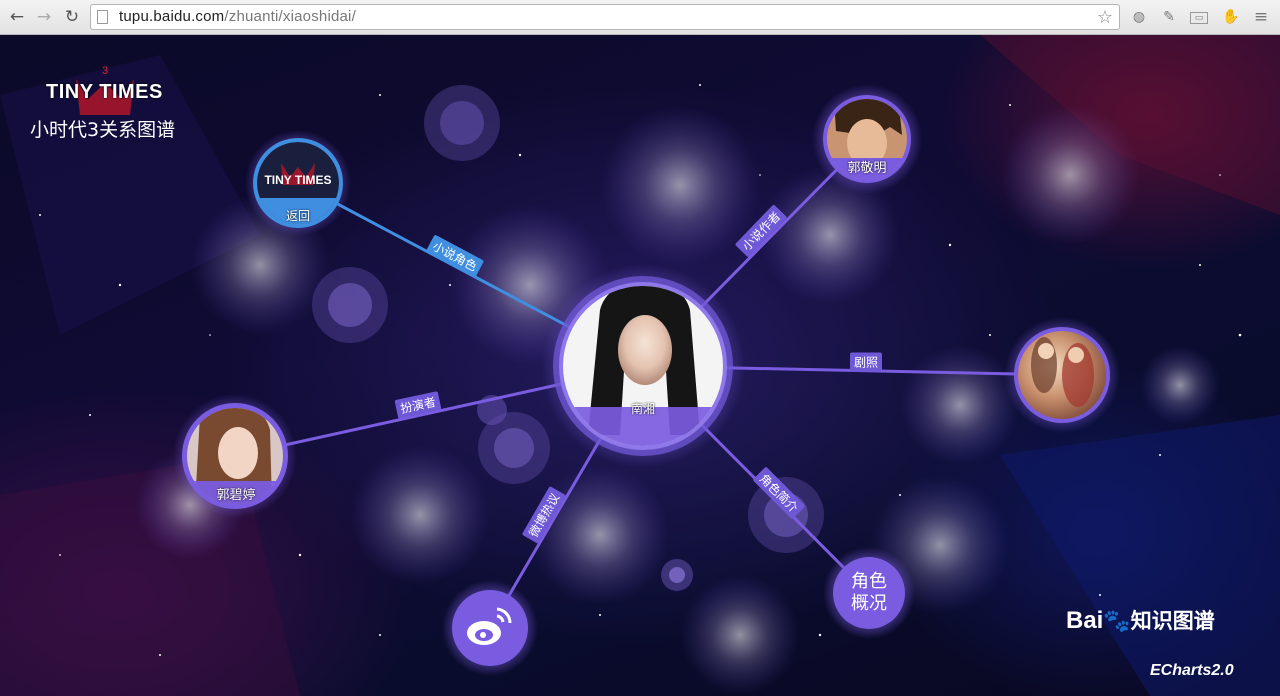 This screenshot has height=696, width=1280. What do you see at coordinates (643, 409) in the screenshot?
I see `center-name: 南湘` at bounding box center [643, 409].